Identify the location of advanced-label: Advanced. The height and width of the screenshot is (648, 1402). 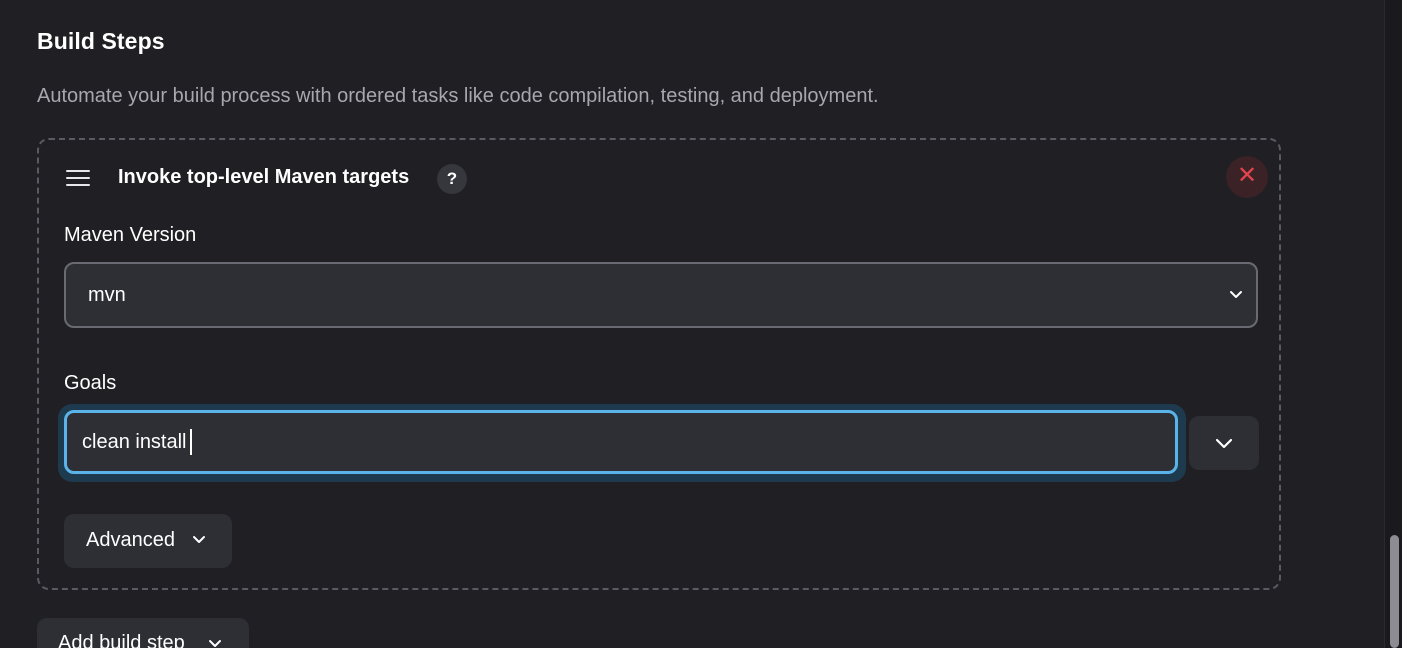
(130, 540).